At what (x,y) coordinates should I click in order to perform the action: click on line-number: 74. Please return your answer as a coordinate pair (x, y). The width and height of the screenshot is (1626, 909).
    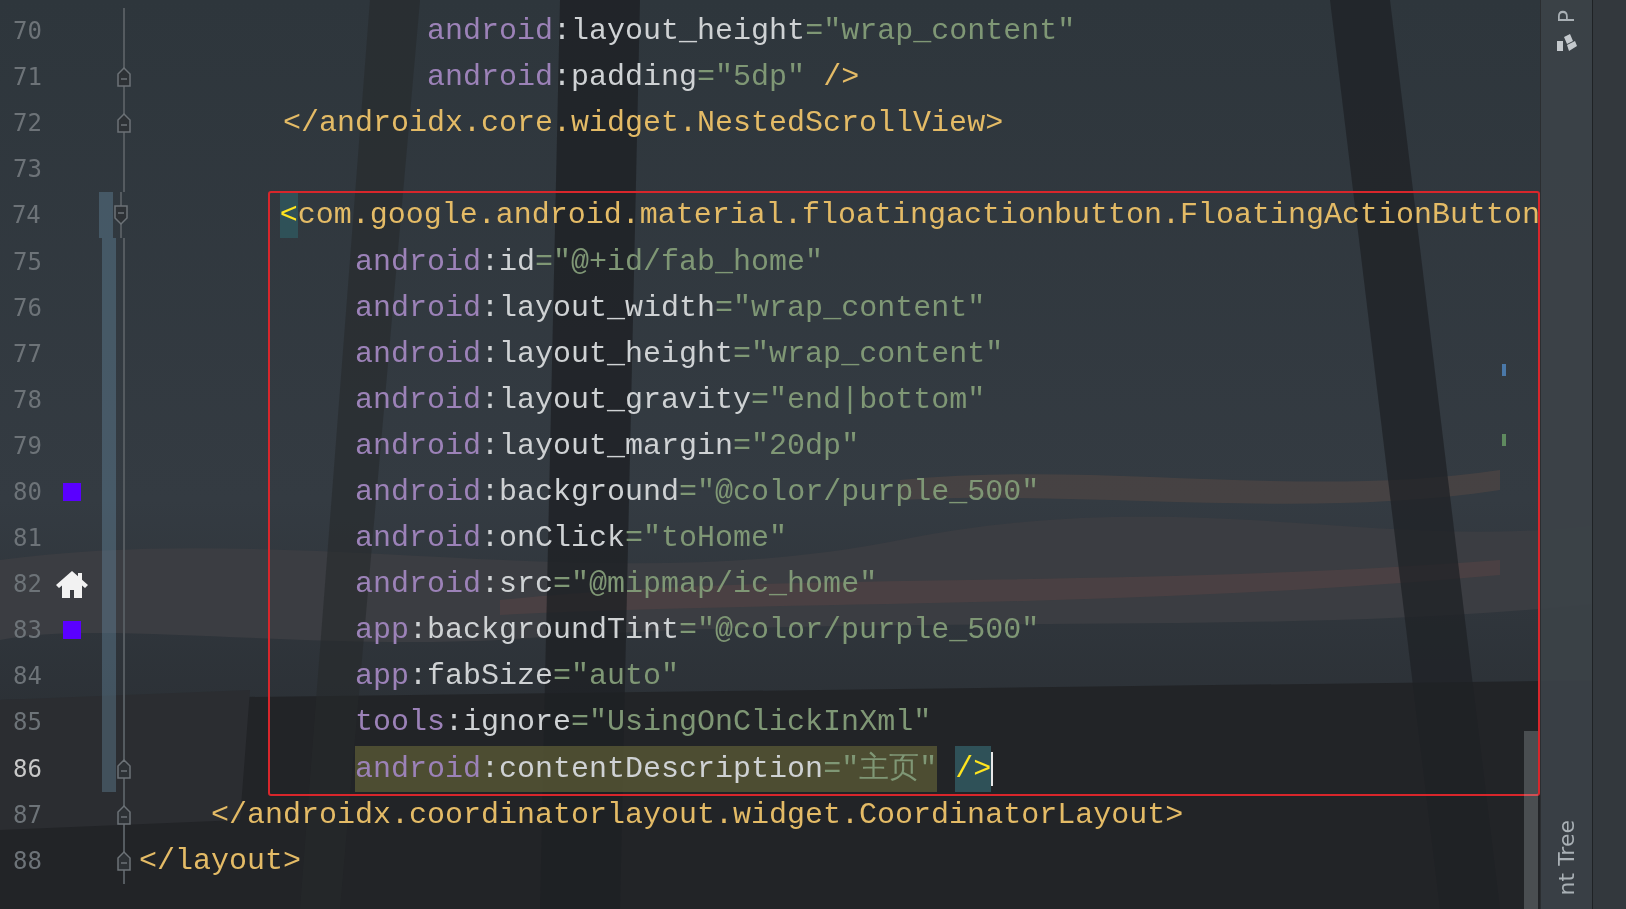
    Looking at the image, I should click on (25, 215).